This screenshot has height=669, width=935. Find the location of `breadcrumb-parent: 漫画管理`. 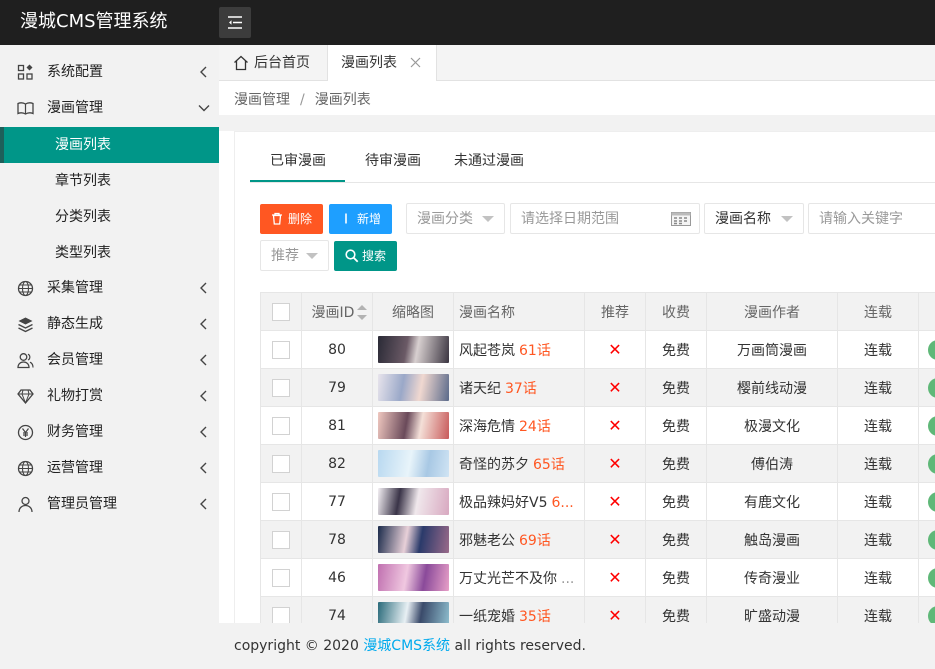

breadcrumb-parent: 漫画管理 is located at coordinates (262, 100).